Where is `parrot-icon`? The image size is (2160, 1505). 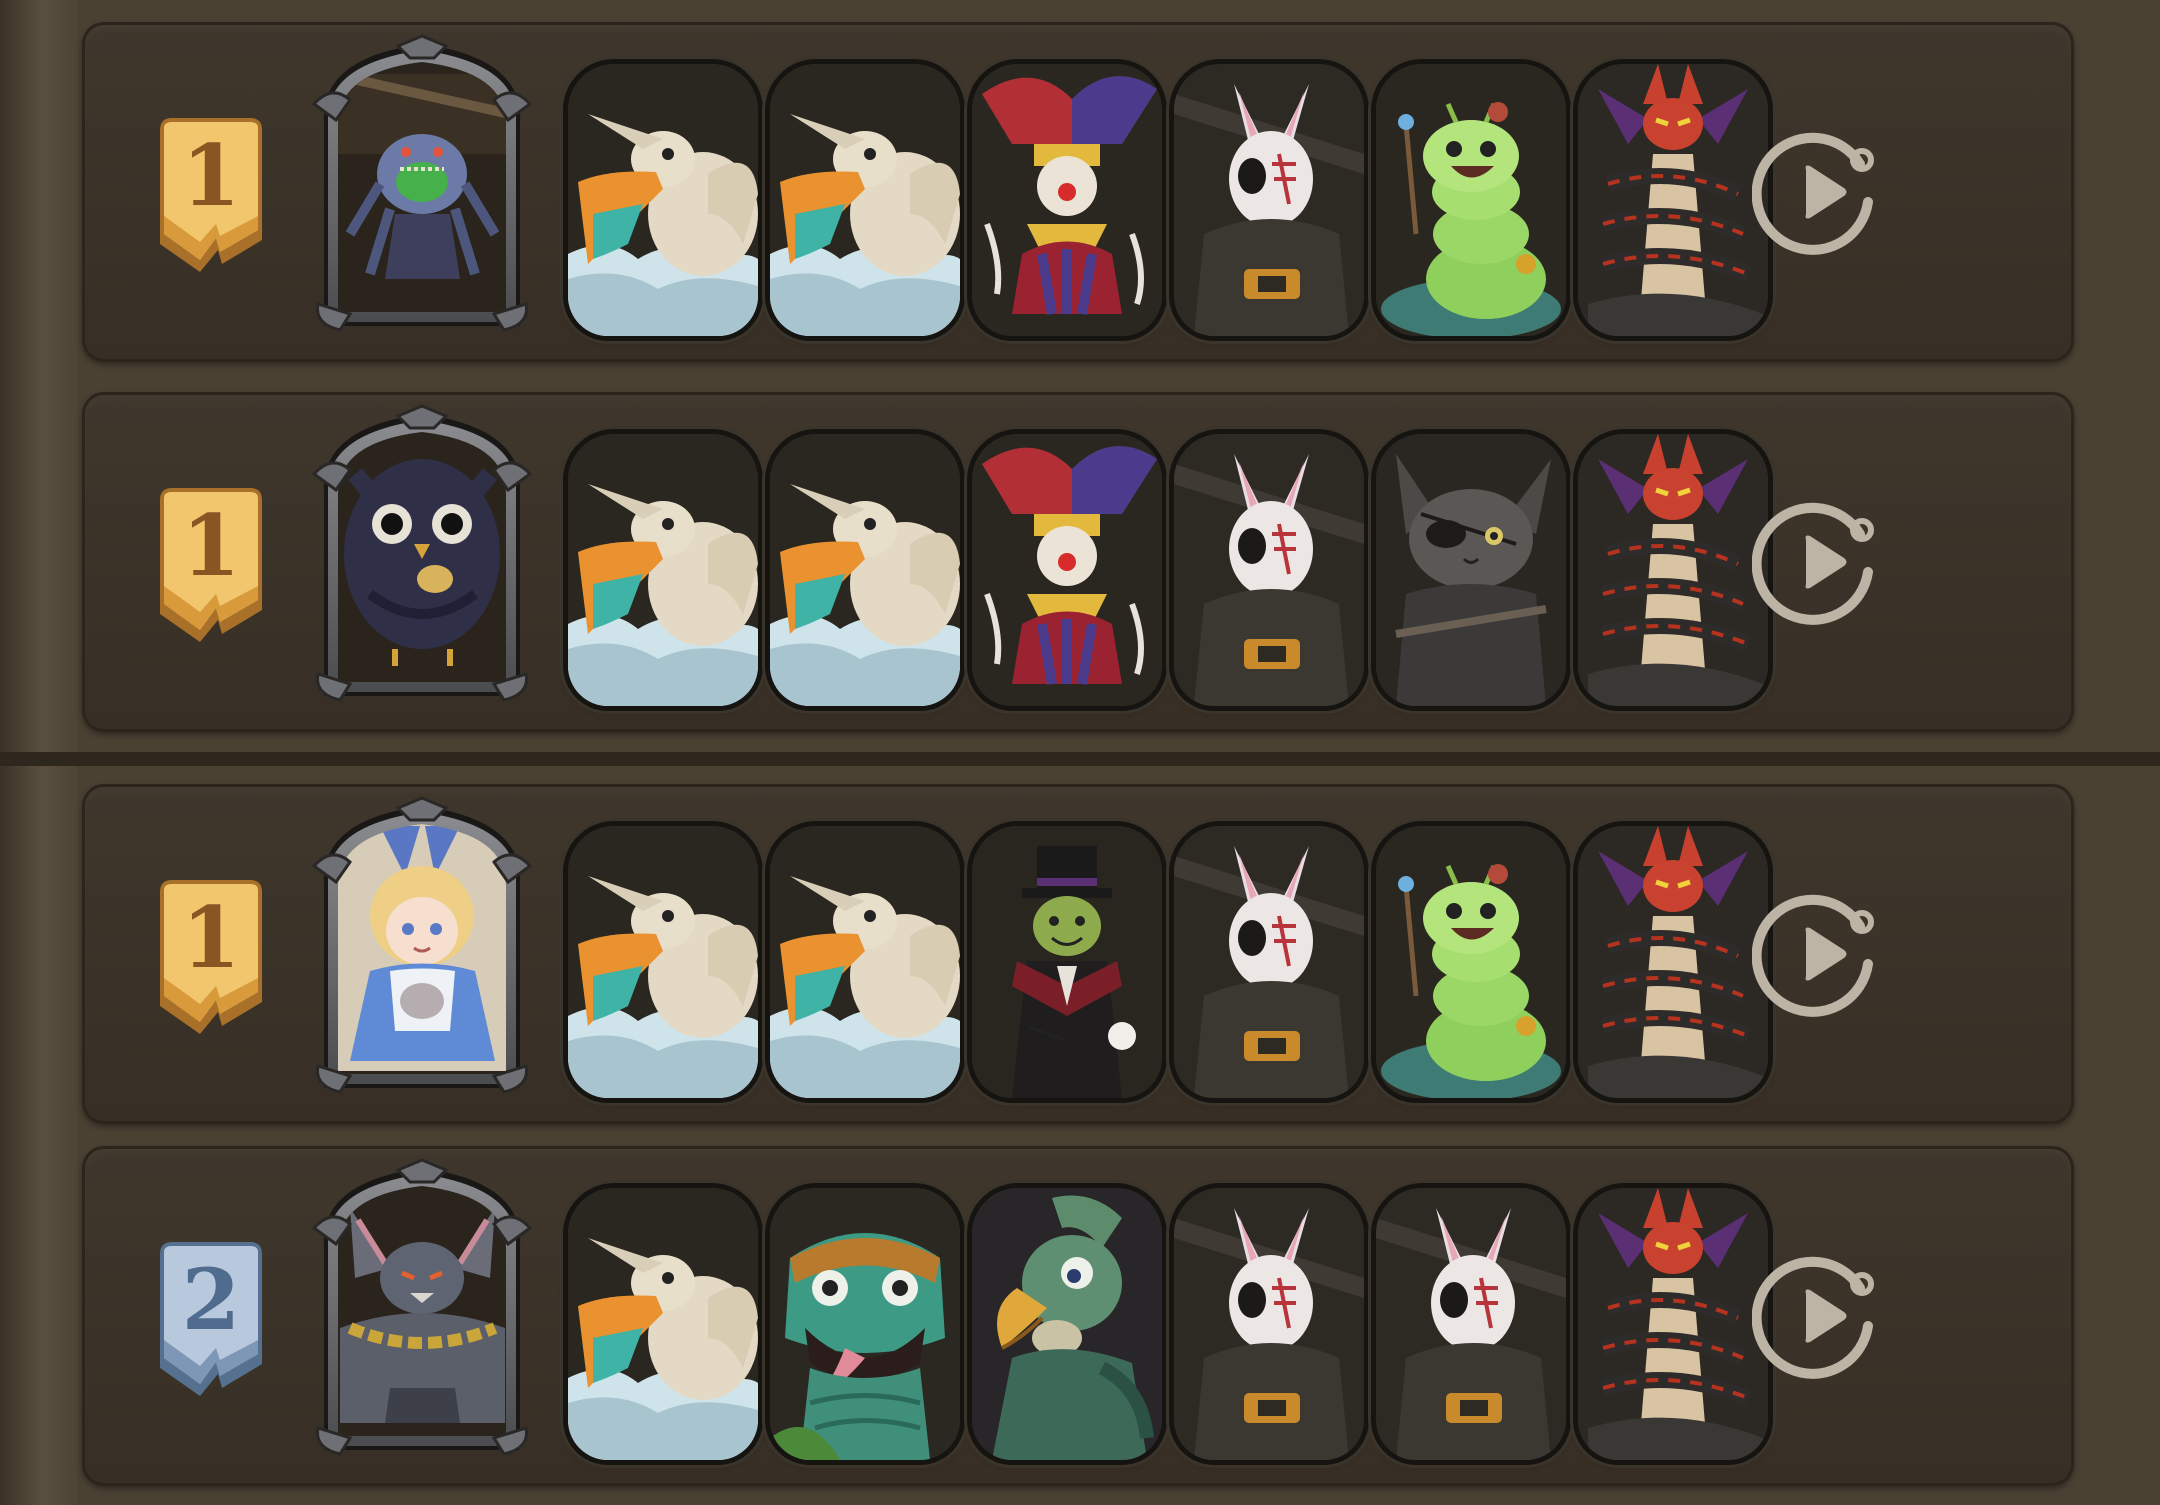 parrot-icon is located at coordinates (1067, 1324).